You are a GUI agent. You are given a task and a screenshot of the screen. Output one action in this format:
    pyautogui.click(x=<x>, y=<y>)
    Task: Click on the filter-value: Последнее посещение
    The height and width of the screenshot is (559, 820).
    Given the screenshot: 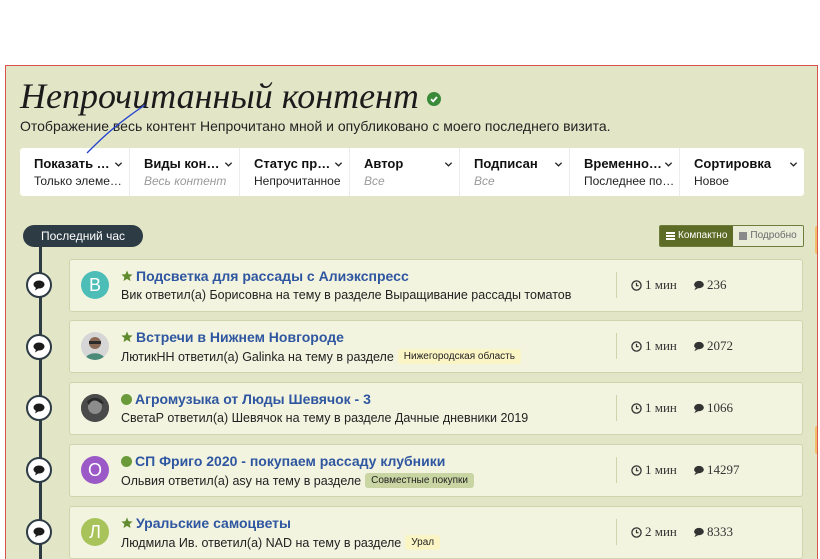 What is the action you would take?
    pyautogui.click(x=631, y=181)
    